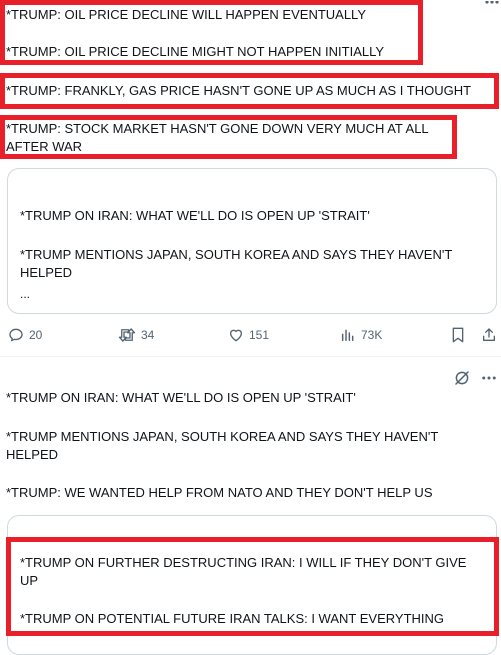 The width and height of the screenshot is (501, 655). Describe the element at coordinates (16, 335) in the screenshot. I see `reply-icon` at that location.